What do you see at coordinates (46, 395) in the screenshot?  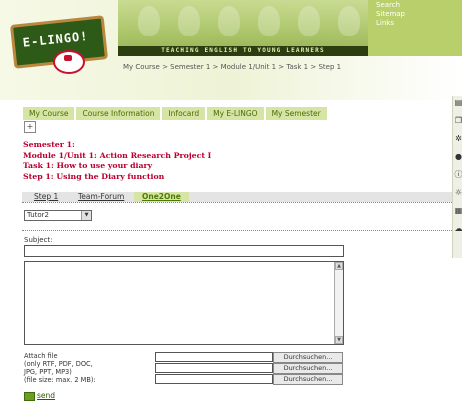 I see `send-link: send` at bounding box center [46, 395].